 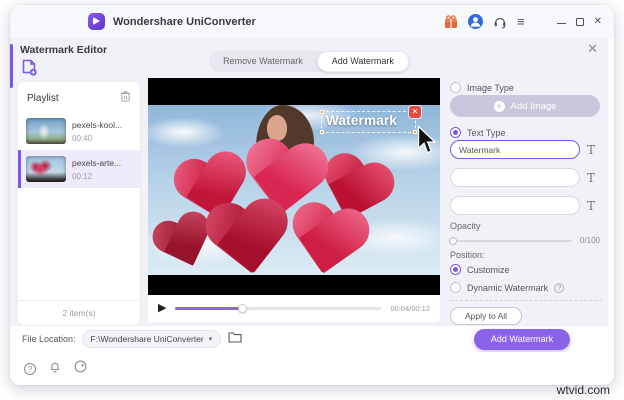 What do you see at coordinates (378, 130) in the screenshot?
I see `watermark-overlay-box: Watermark ✕` at bounding box center [378, 130].